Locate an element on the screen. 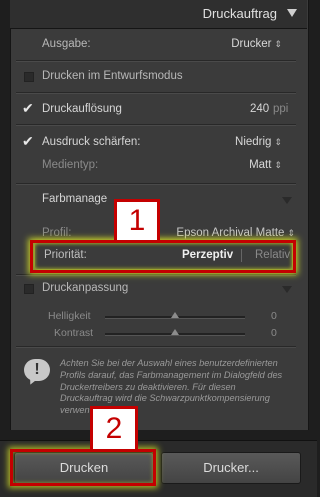 Image resolution: width=320 pixels, height=497 pixels. sharpen-select: Niedrig ⇕ is located at coordinates (258, 142).